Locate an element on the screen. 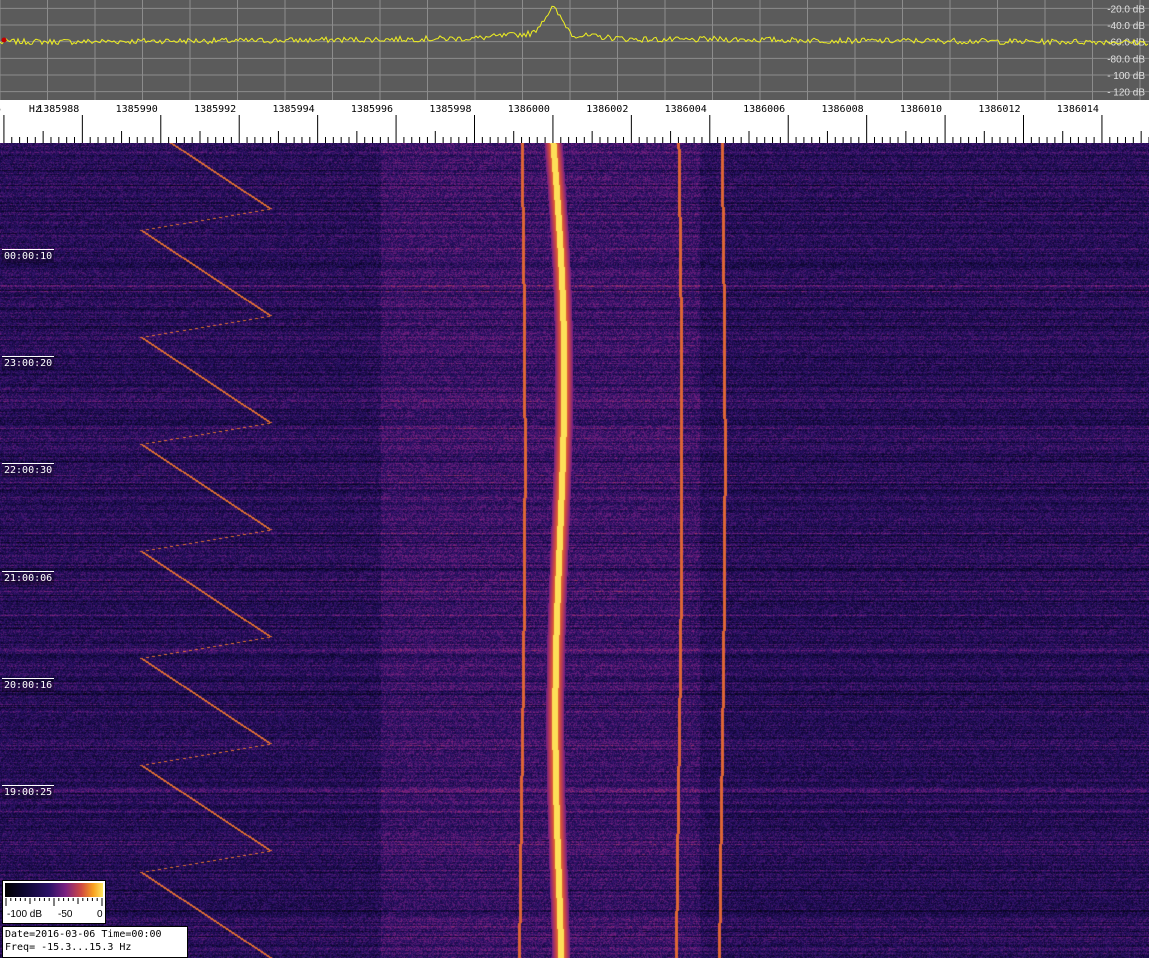 The height and width of the screenshot is (958, 1149). legend-ticks is located at coordinates (54, 902).